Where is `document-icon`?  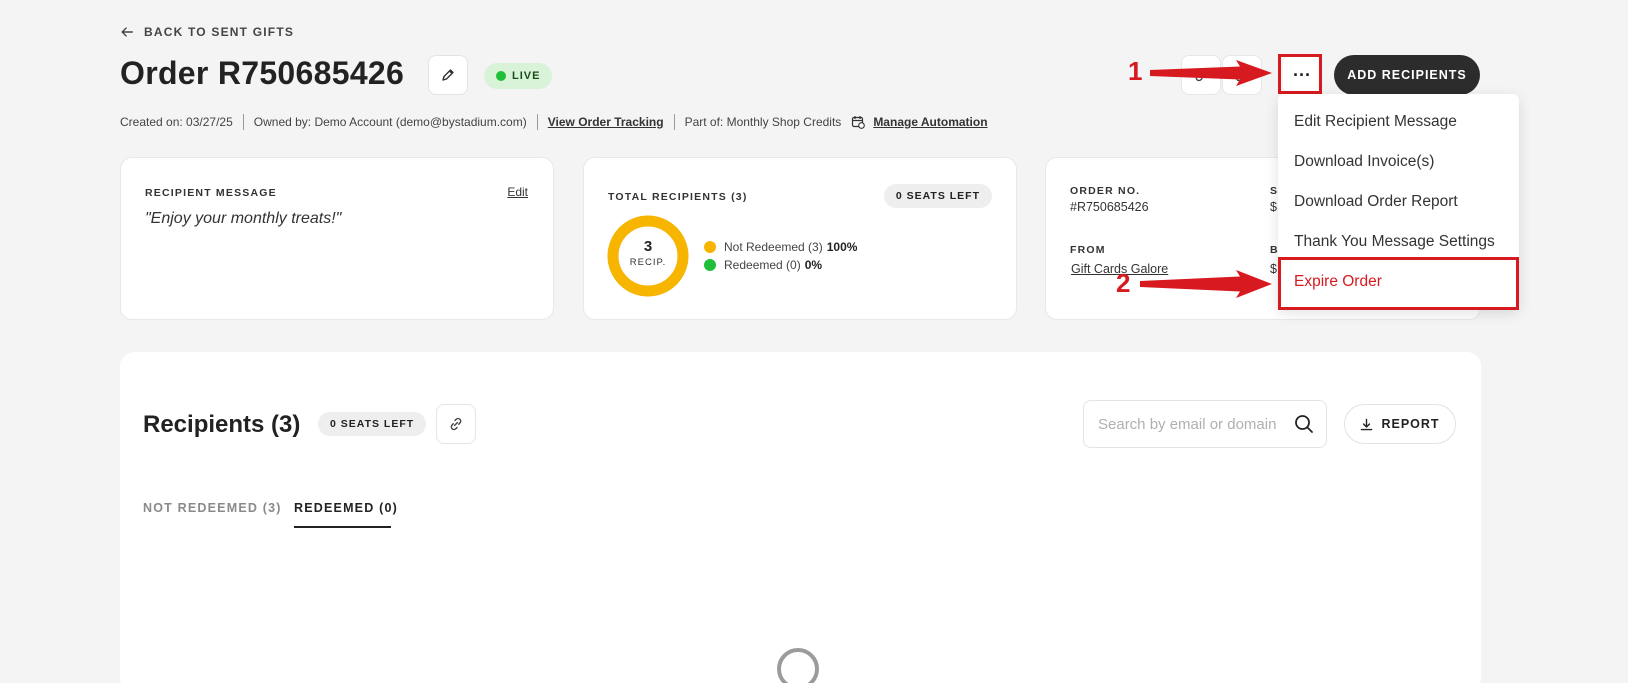 document-icon is located at coordinates (1242, 75).